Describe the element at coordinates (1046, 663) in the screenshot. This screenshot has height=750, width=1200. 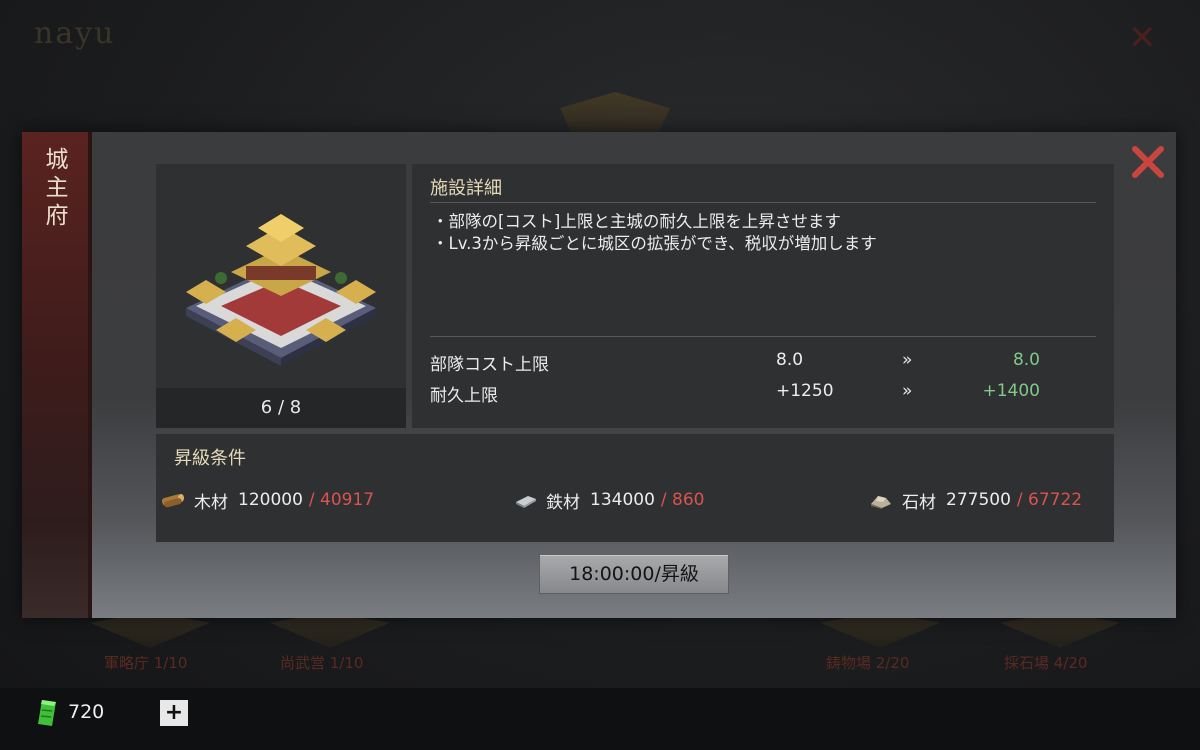
I see `background-building-label: 採石場 4/20` at that location.